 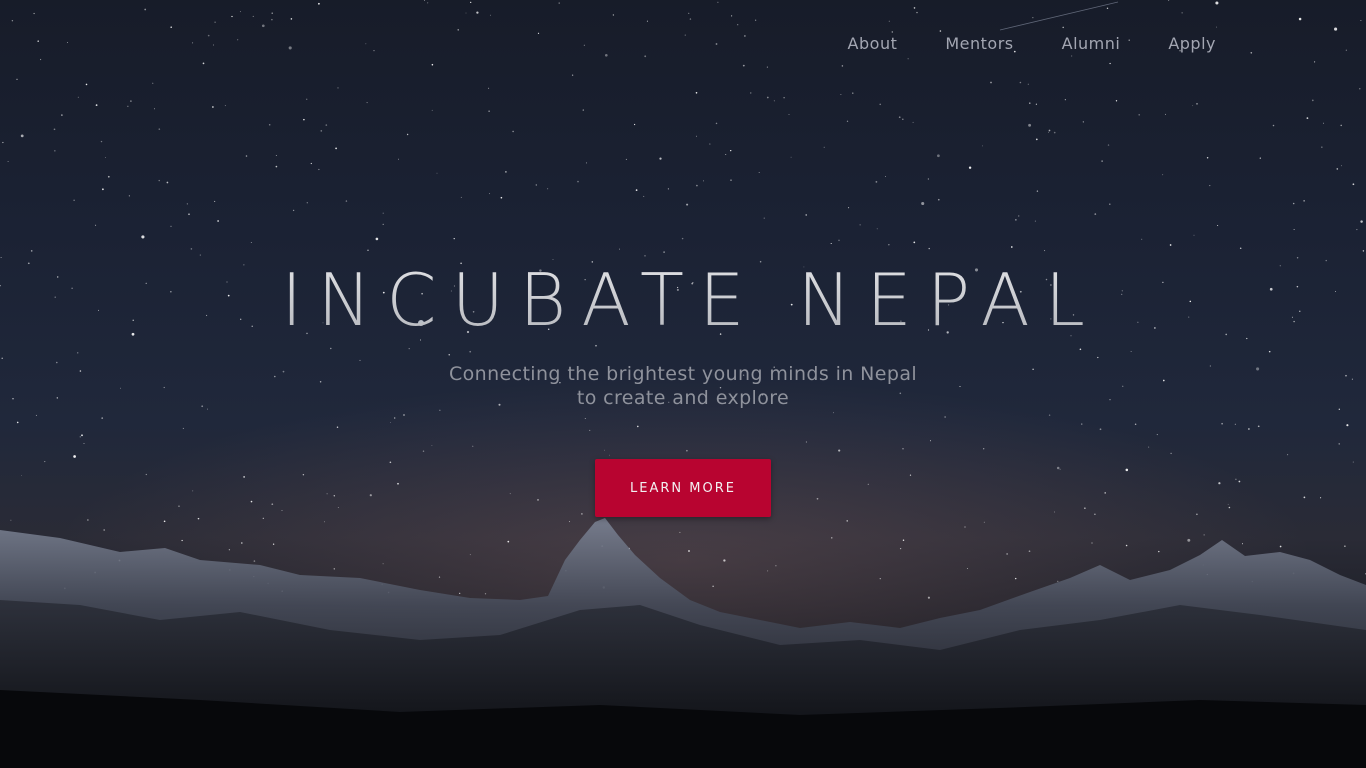 What do you see at coordinates (1192, 43) in the screenshot?
I see `nav-link-apply: Apply` at bounding box center [1192, 43].